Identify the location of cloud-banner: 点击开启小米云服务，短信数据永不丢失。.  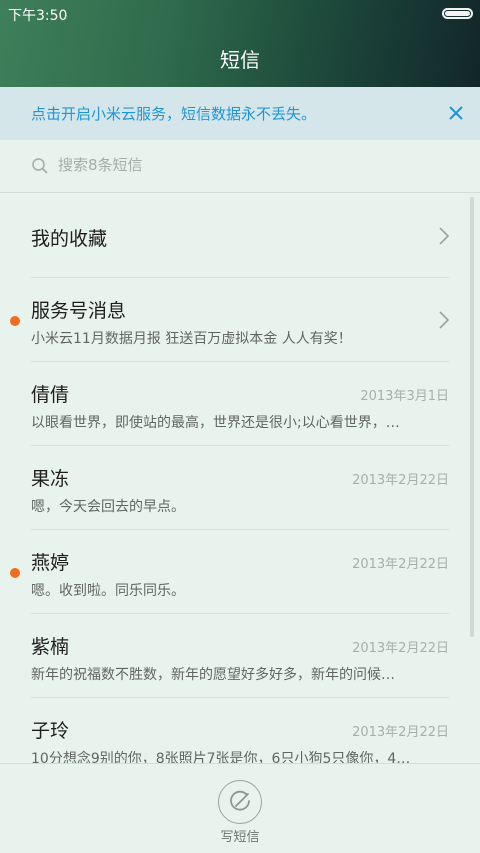
(240, 113).